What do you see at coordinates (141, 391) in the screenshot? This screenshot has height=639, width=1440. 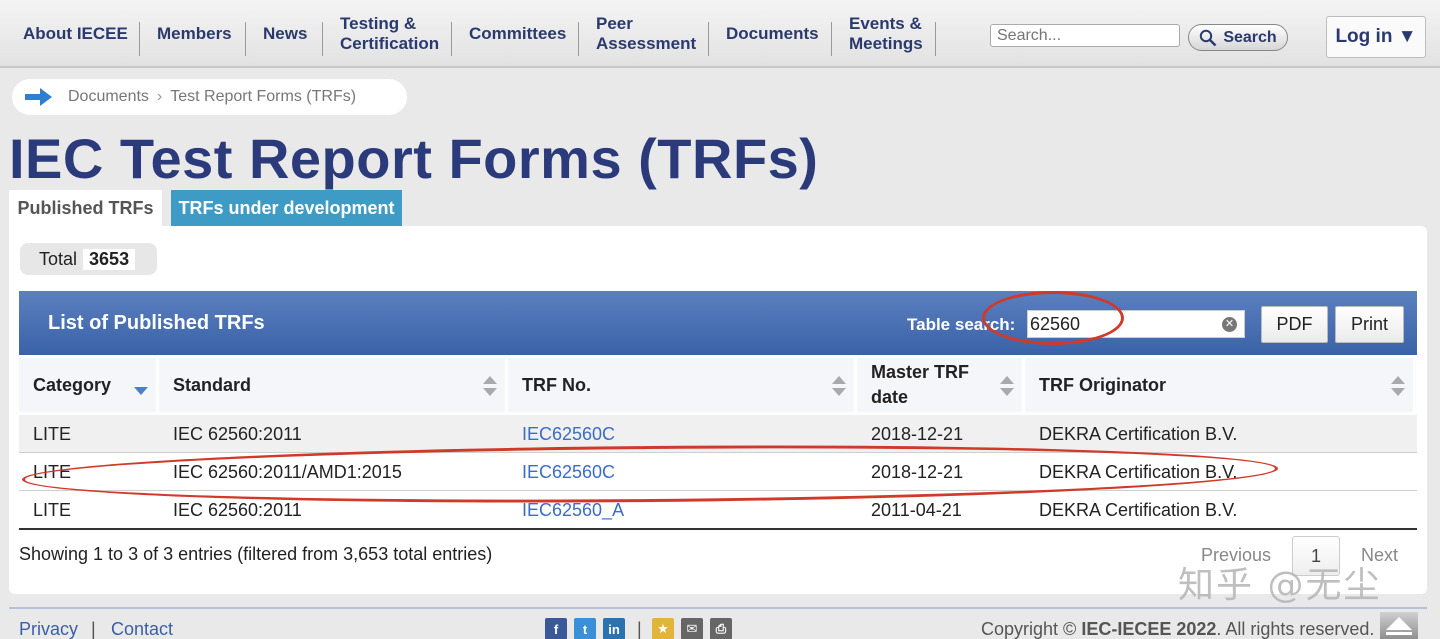 I see `sort-descending-icon` at bounding box center [141, 391].